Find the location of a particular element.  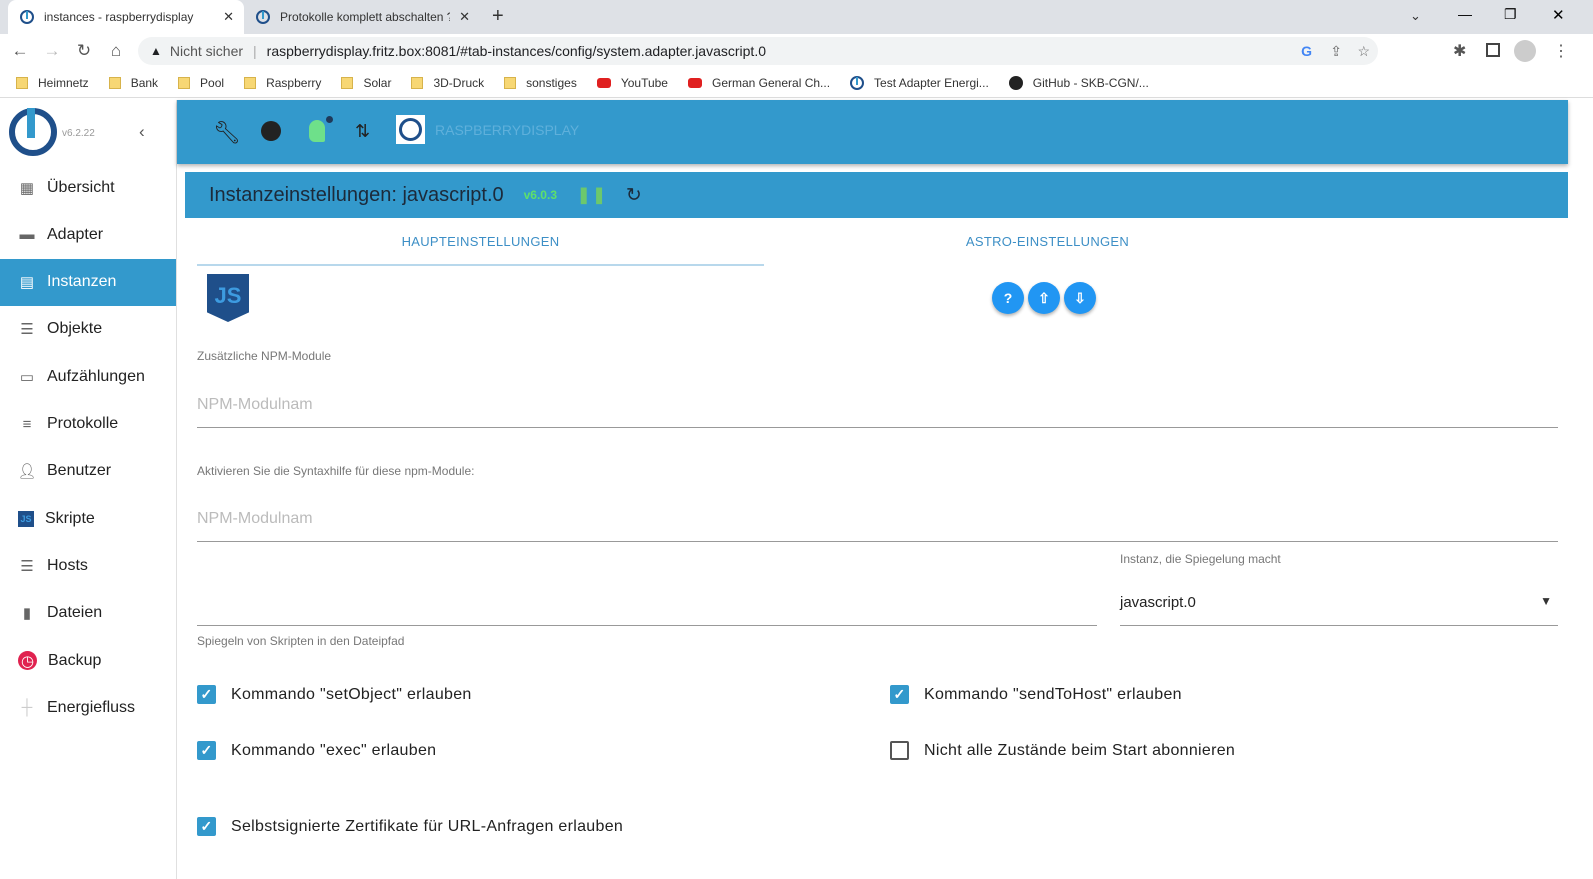

sidebar-item-instances: ▤ Instanzen is located at coordinates (88, 282).